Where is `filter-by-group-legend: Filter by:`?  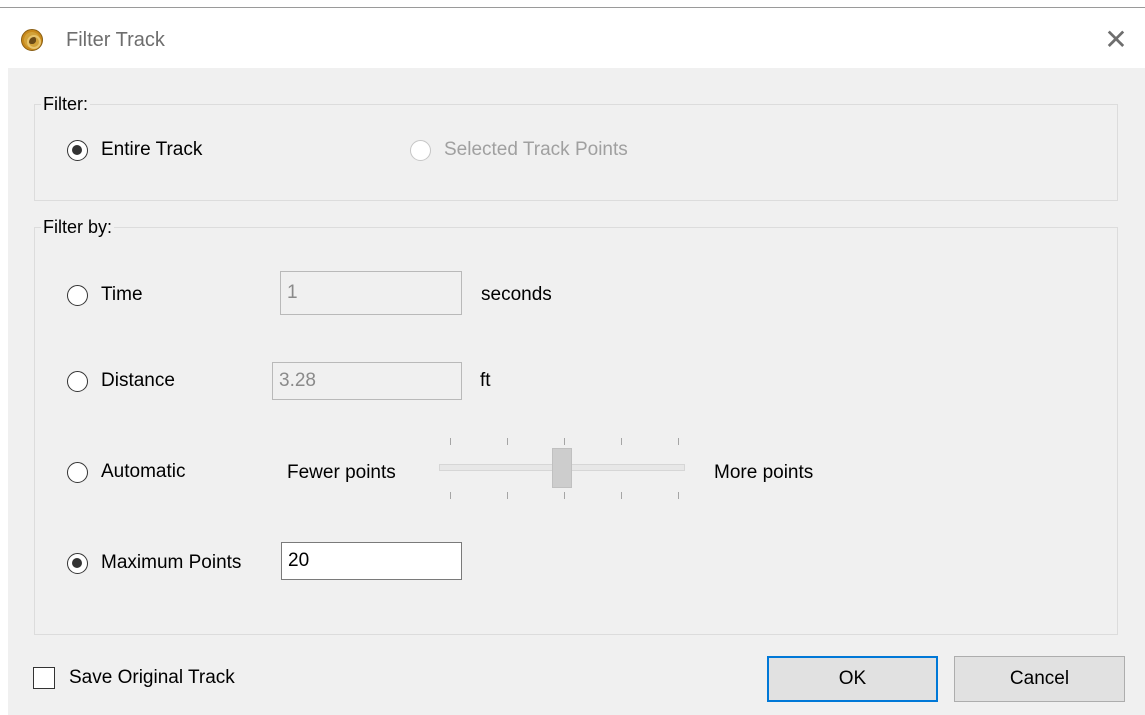 filter-by-group-legend: Filter by: is located at coordinates (78, 227).